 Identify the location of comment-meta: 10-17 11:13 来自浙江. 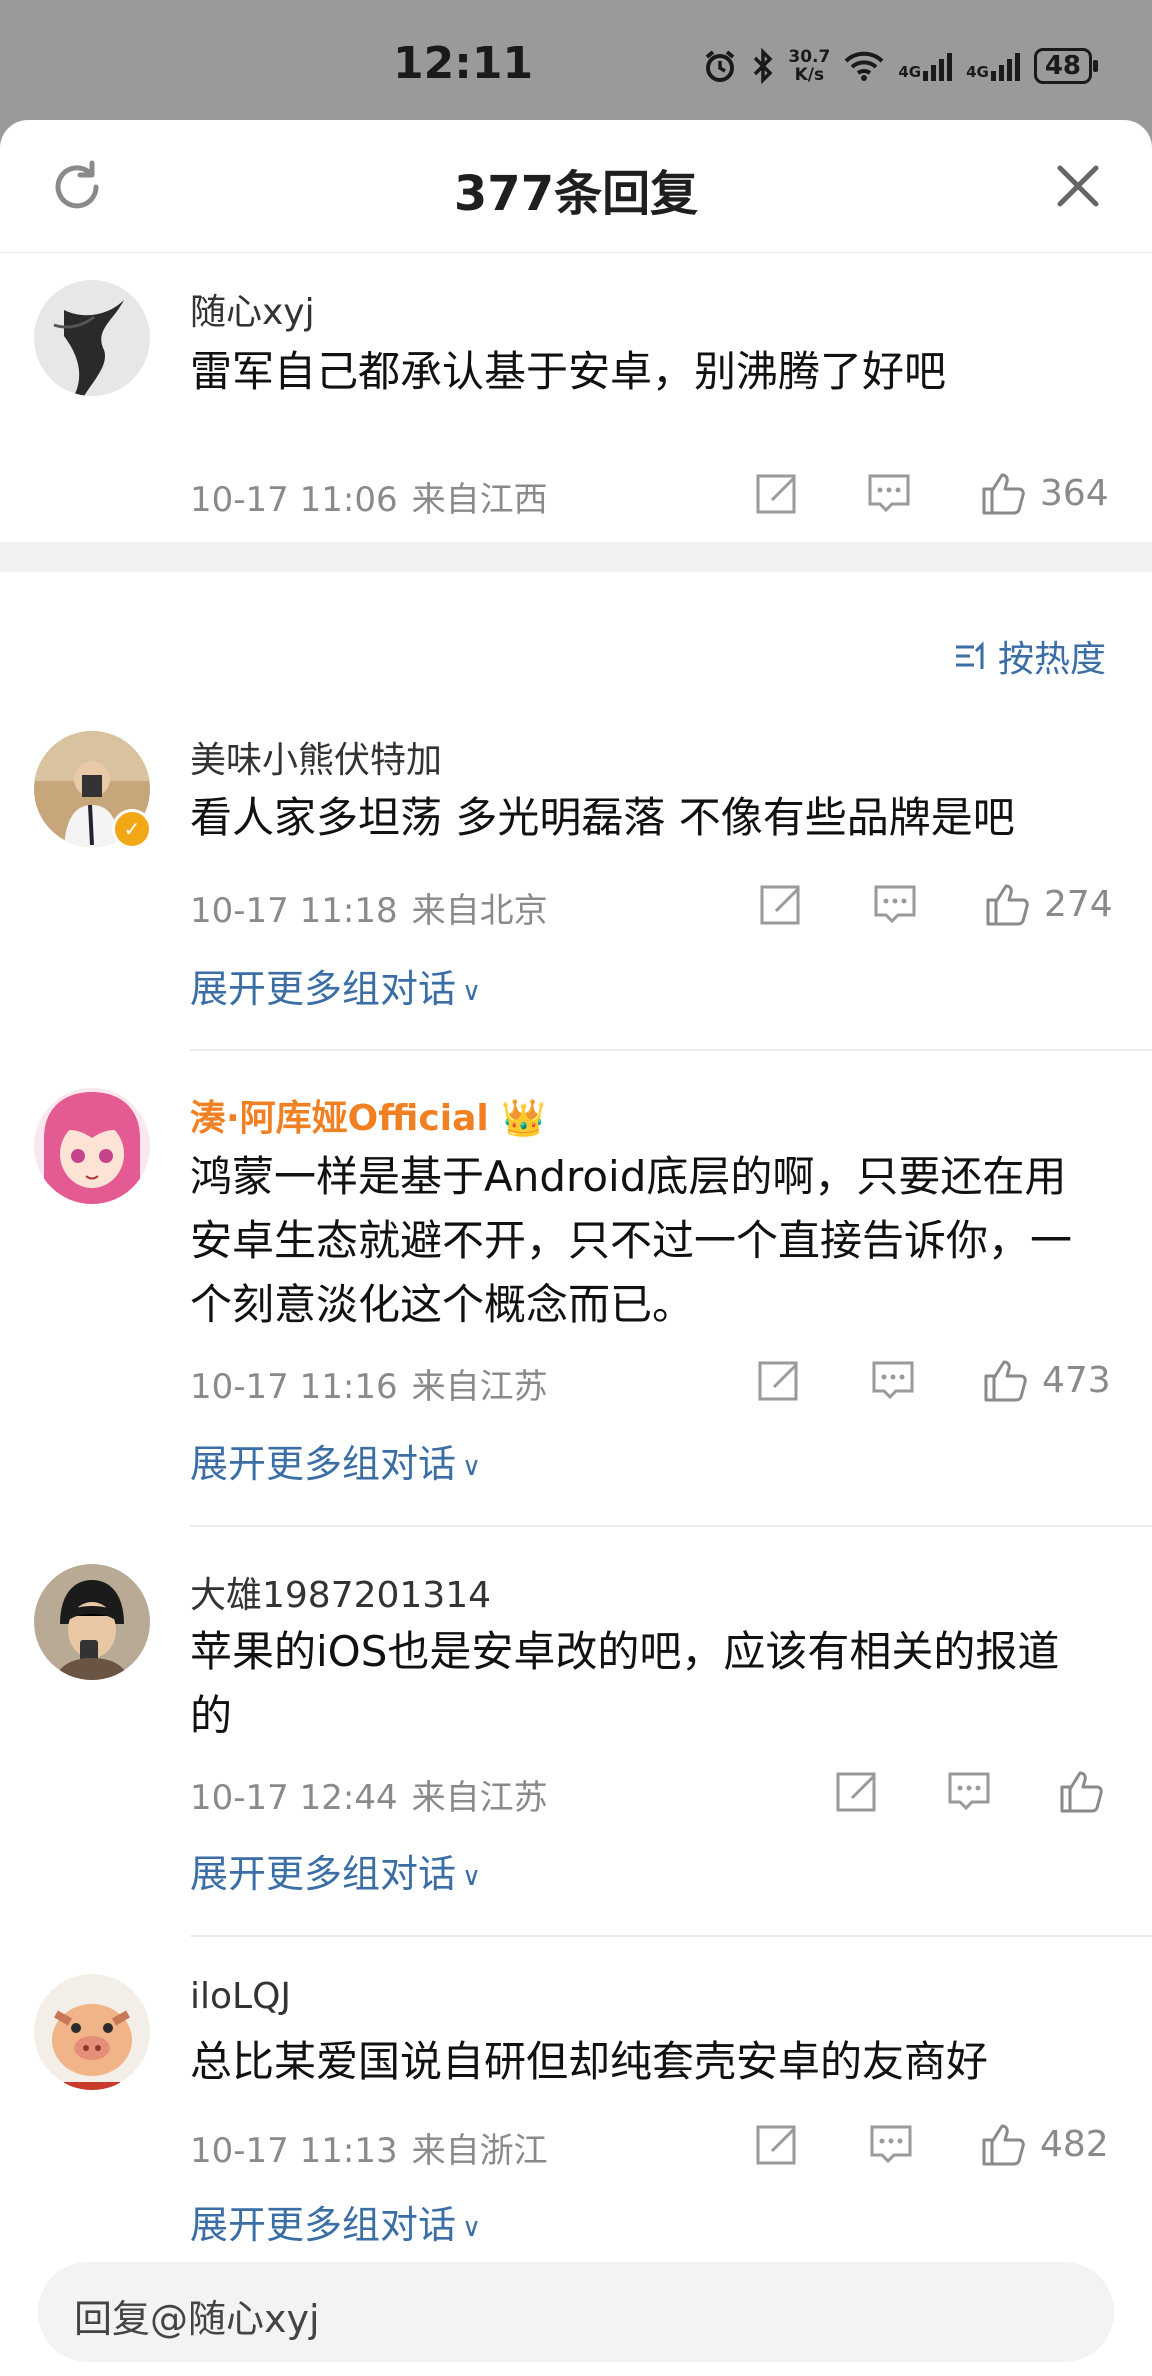
(369, 2151).